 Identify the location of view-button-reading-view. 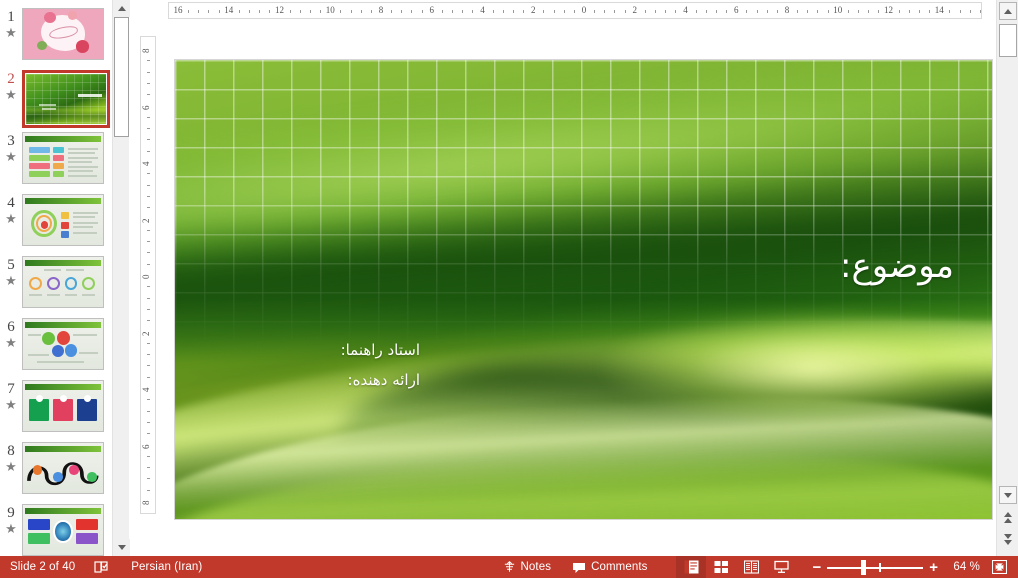
(751, 567).